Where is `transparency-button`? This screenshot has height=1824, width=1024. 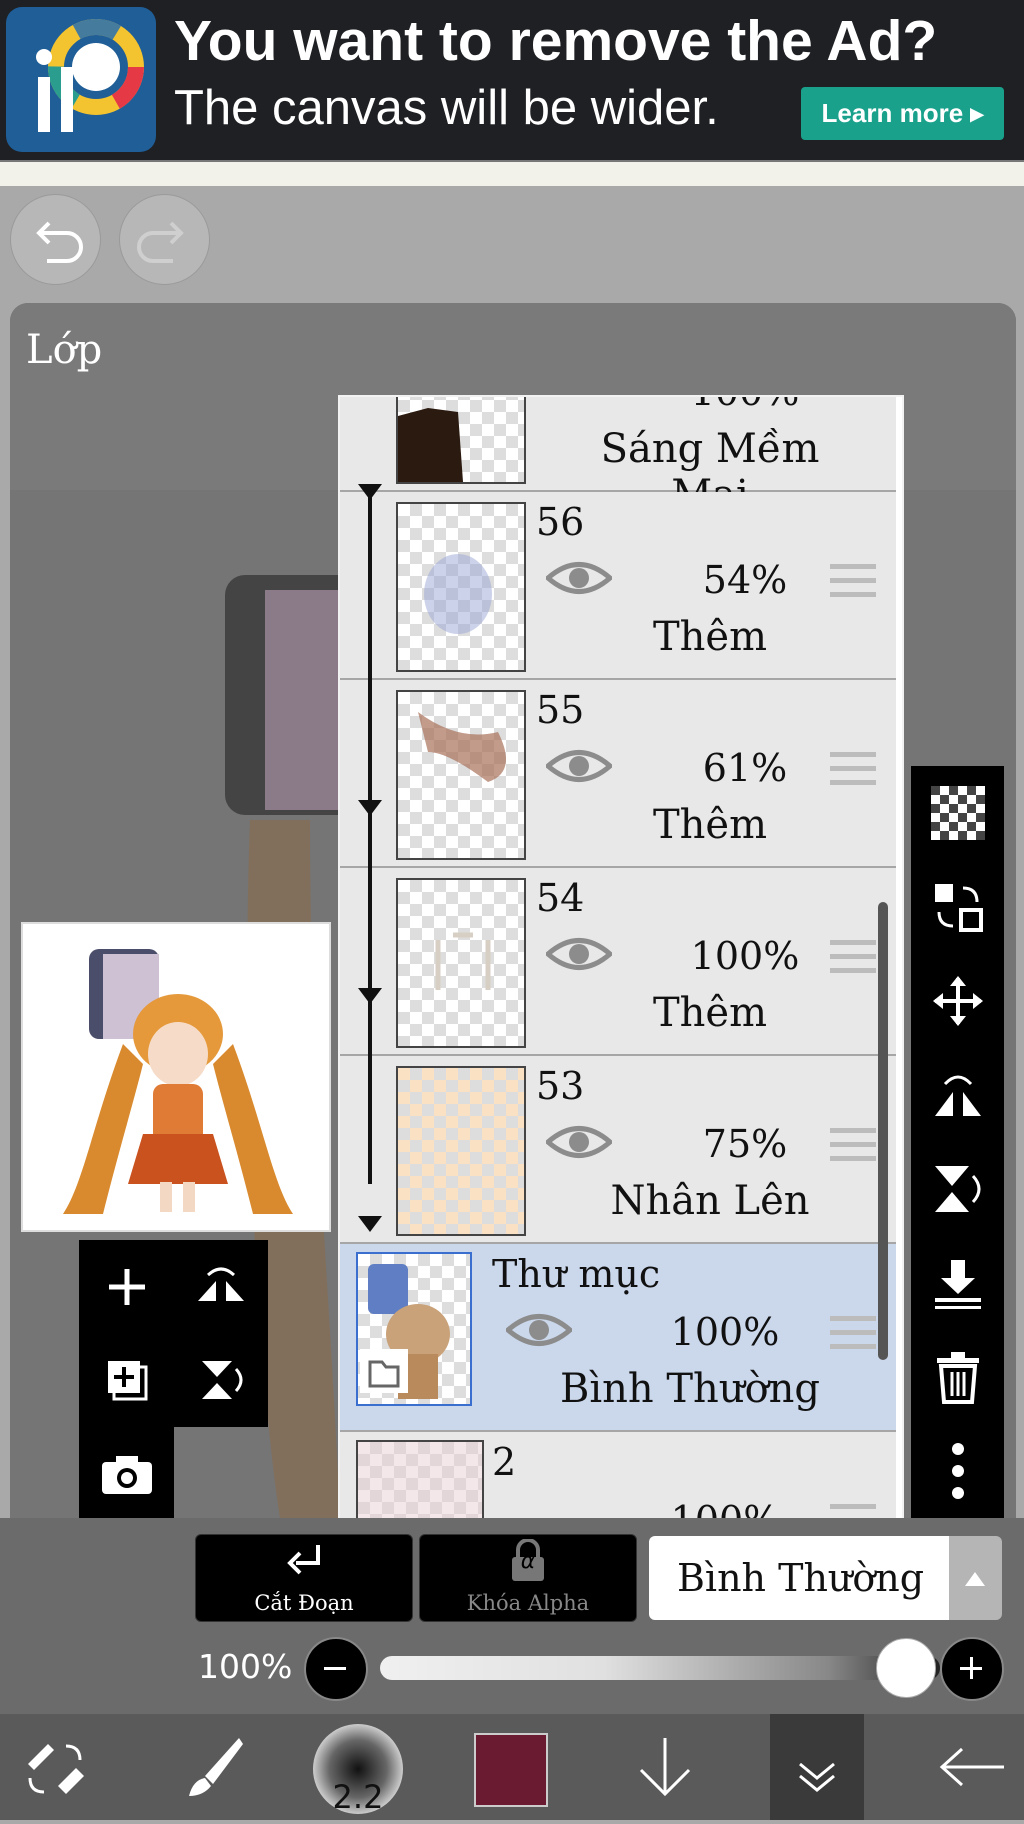 transparency-button is located at coordinates (957, 813).